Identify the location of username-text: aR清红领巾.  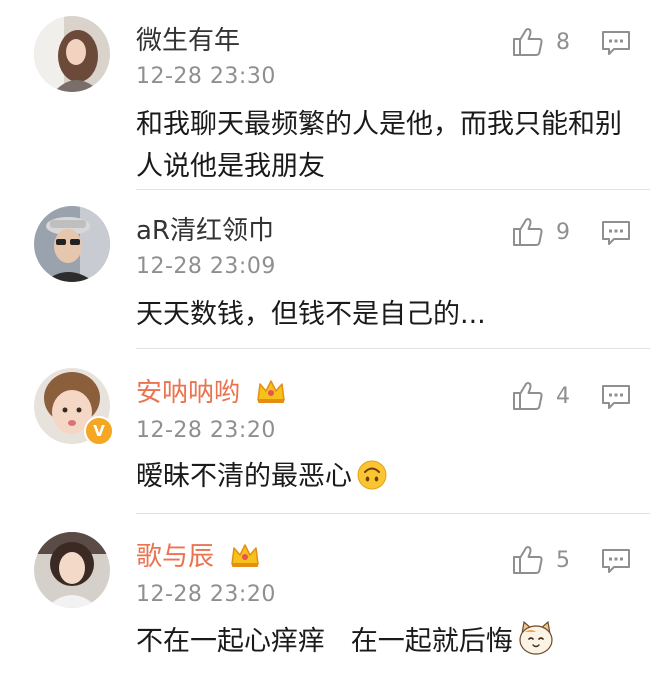
(205, 231).